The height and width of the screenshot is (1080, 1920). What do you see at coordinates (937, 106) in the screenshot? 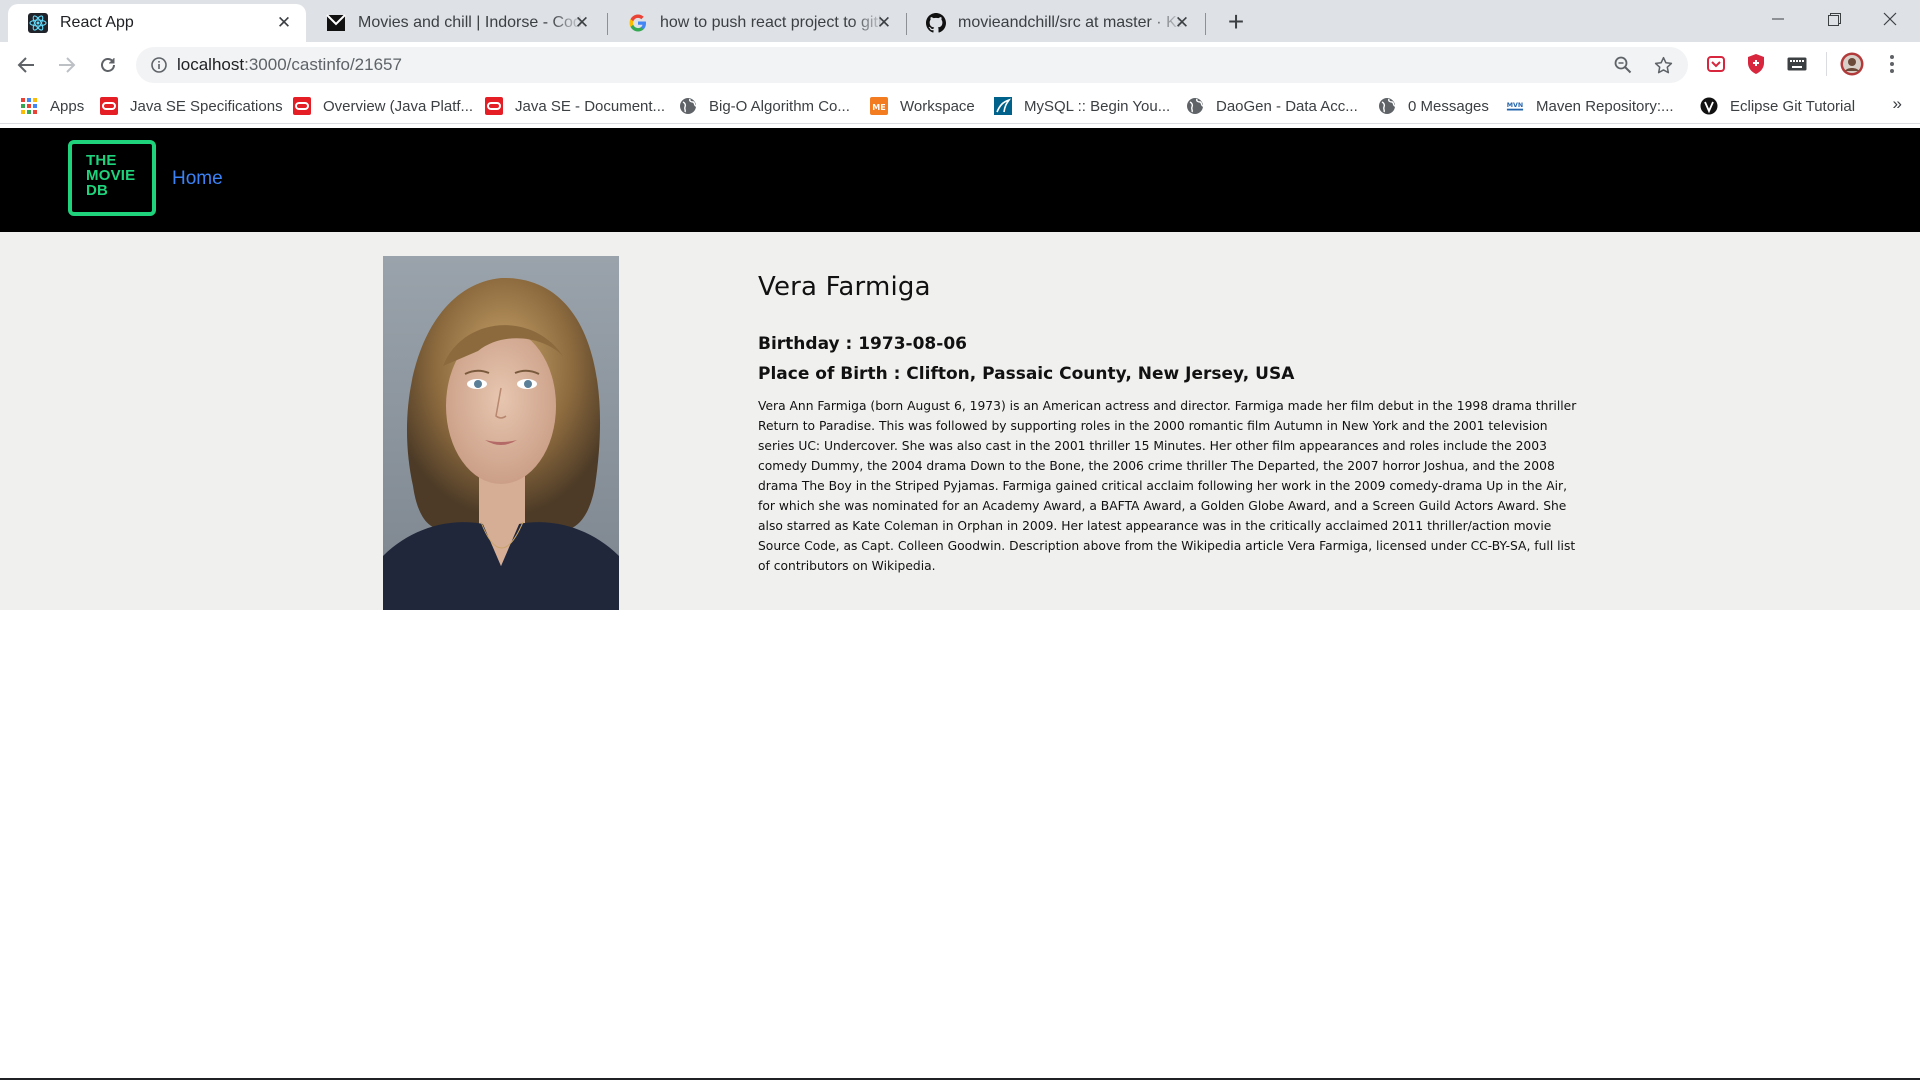
I see `bookmark-label: Workspace` at bounding box center [937, 106].